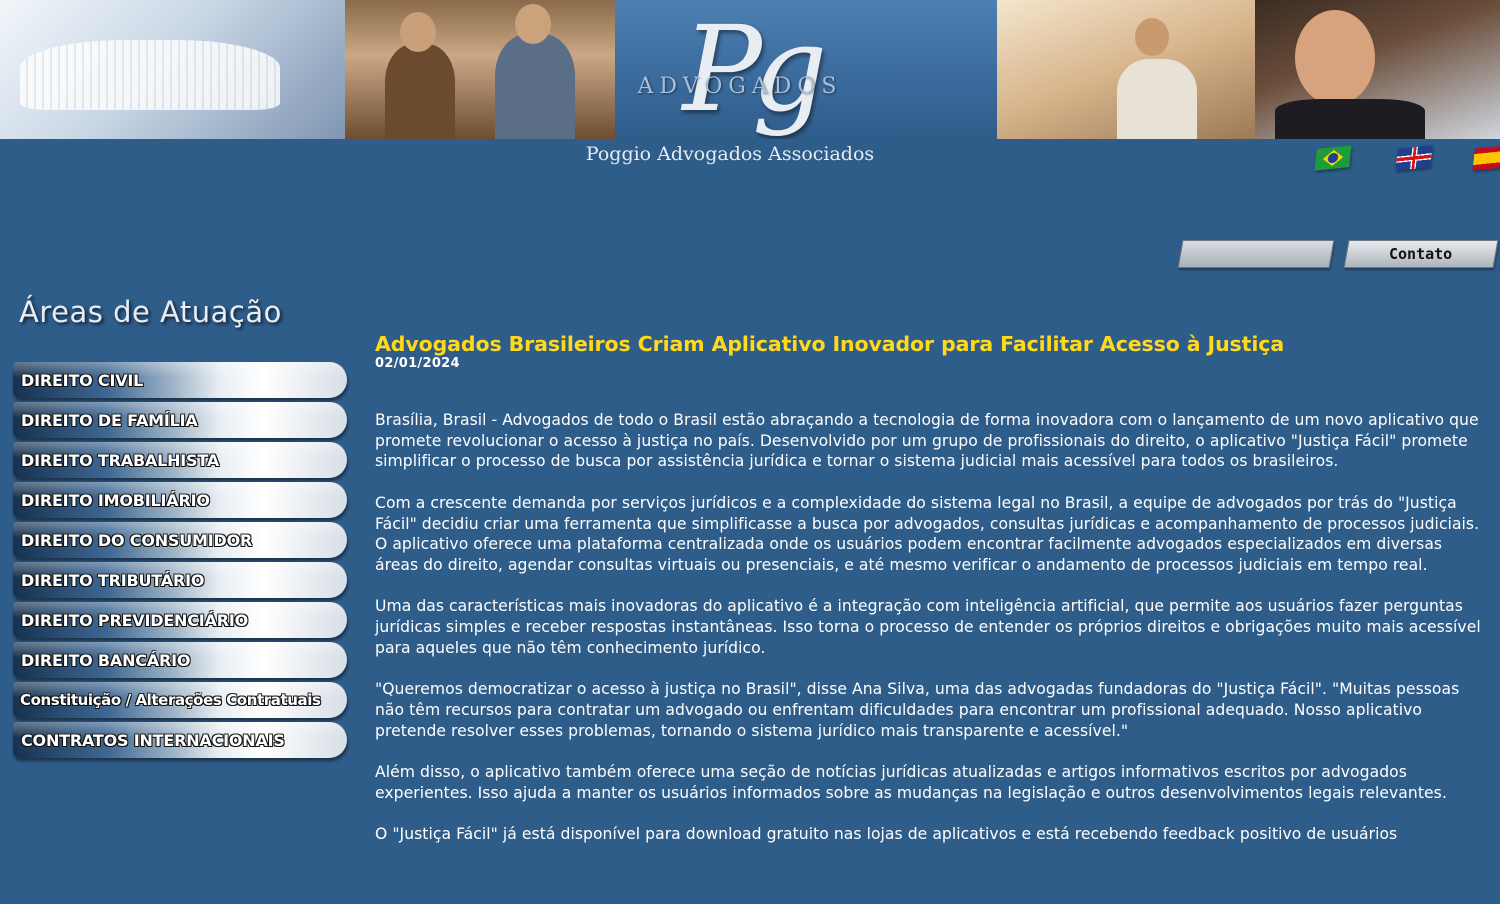 The image size is (1500, 904). What do you see at coordinates (137, 540) in the screenshot?
I see `sidebar-item-label: DIREITO DO CONSUMIDOR` at bounding box center [137, 540].